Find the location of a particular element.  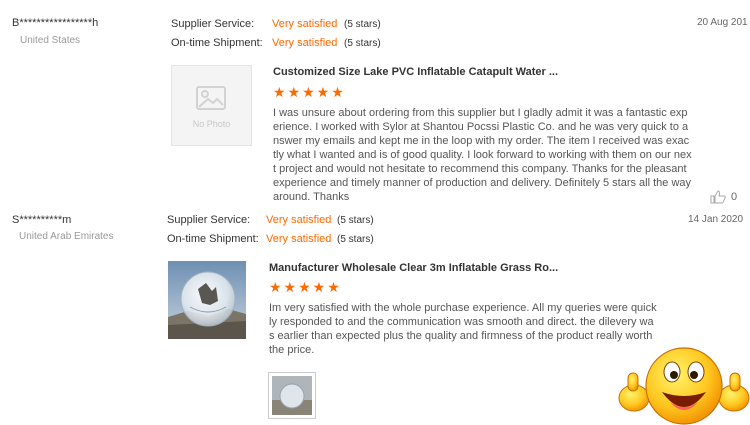

image-placeholder-icon is located at coordinates (211, 98).